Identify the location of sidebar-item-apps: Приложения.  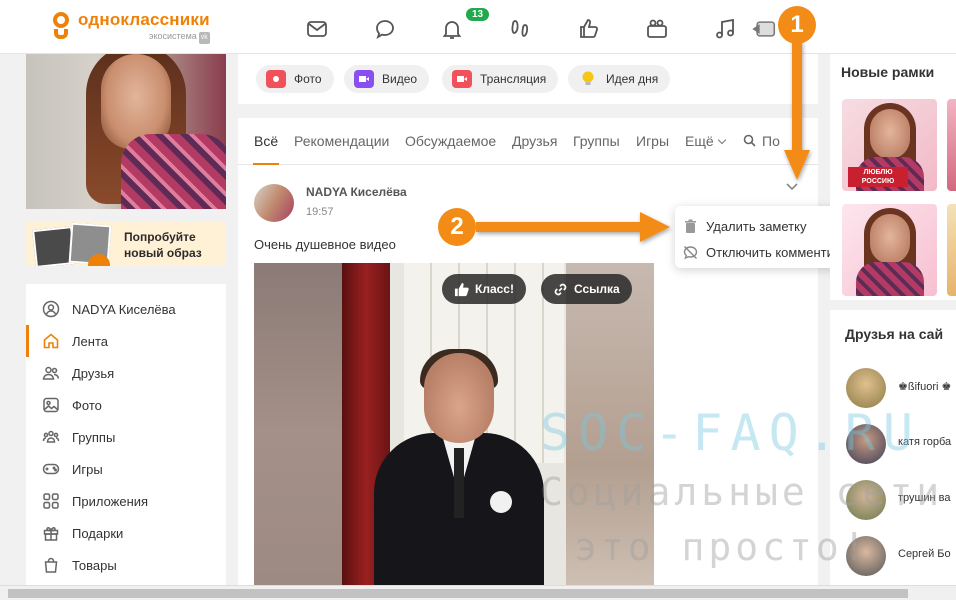
(126, 501).